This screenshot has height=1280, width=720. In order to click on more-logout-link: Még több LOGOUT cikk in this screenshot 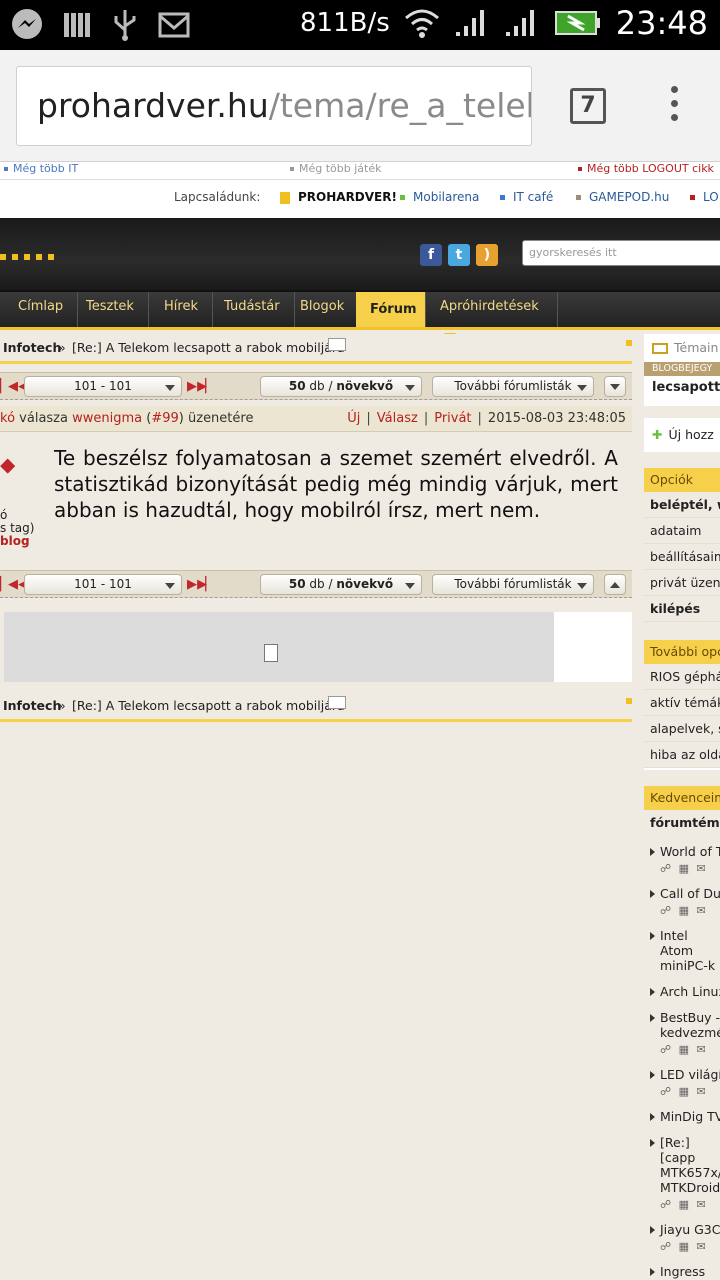, I will do `click(650, 168)`.